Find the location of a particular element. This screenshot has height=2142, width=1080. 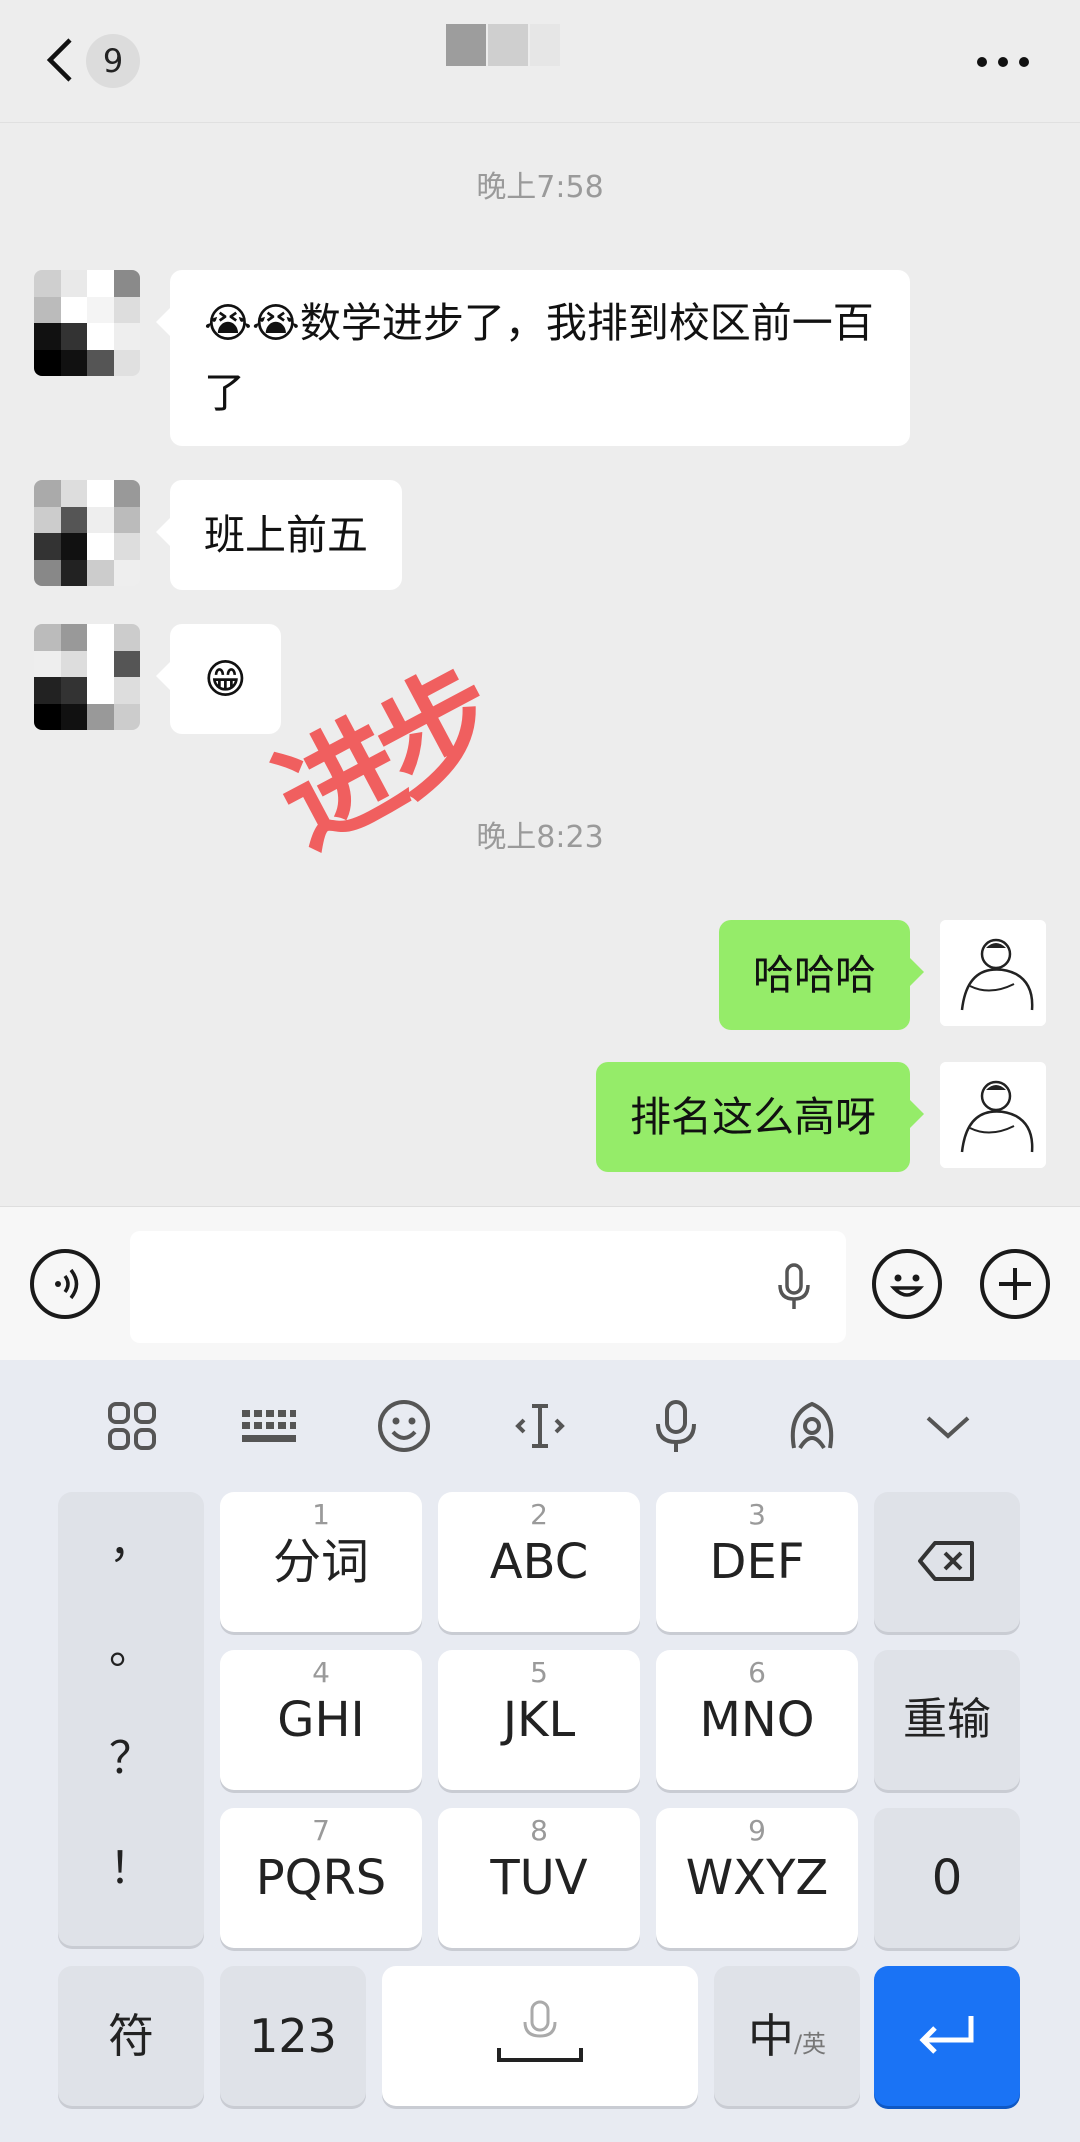

unread-badge: 9 is located at coordinates (113, 61).